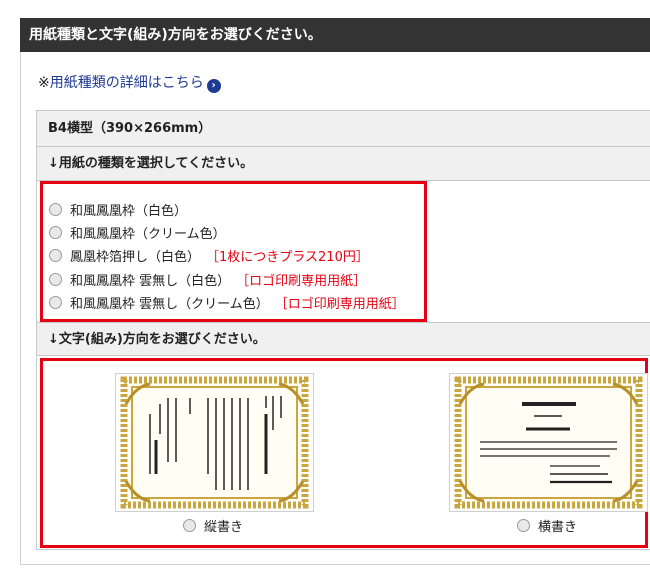 The width and height of the screenshot is (650, 580). I want to click on horizontal-certificate-illustration, so click(548, 442).